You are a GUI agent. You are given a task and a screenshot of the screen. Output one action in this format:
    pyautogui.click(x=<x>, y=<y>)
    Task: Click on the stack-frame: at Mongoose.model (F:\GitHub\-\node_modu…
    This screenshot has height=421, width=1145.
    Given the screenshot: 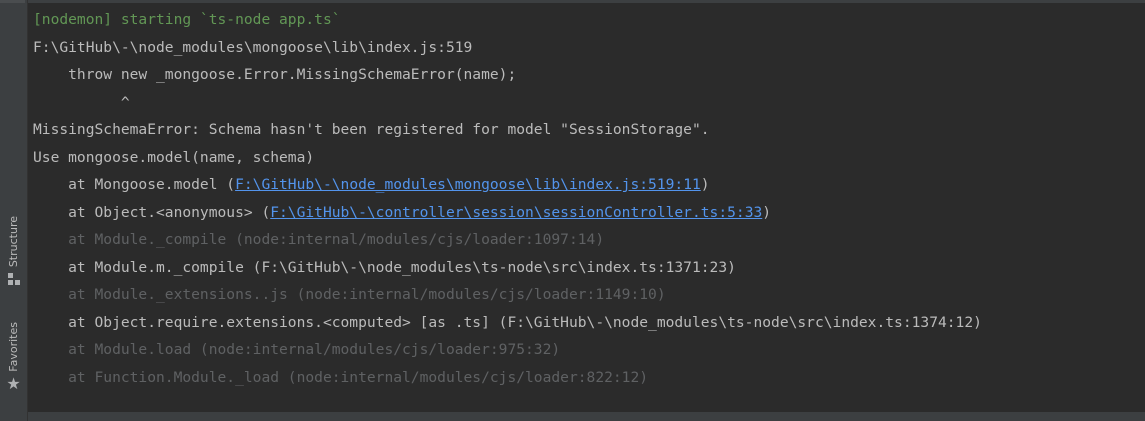 What is the action you would take?
    pyautogui.click(x=371, y=185)
    